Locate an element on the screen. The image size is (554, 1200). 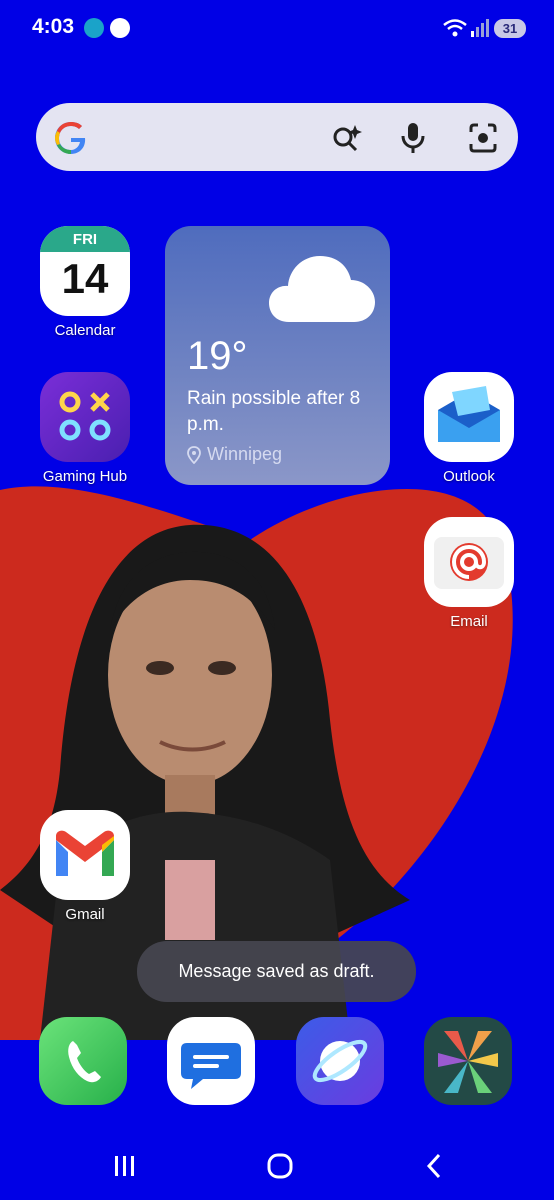
gaming-hub-app: Gaming Hub is located at coordinates (85, 428).